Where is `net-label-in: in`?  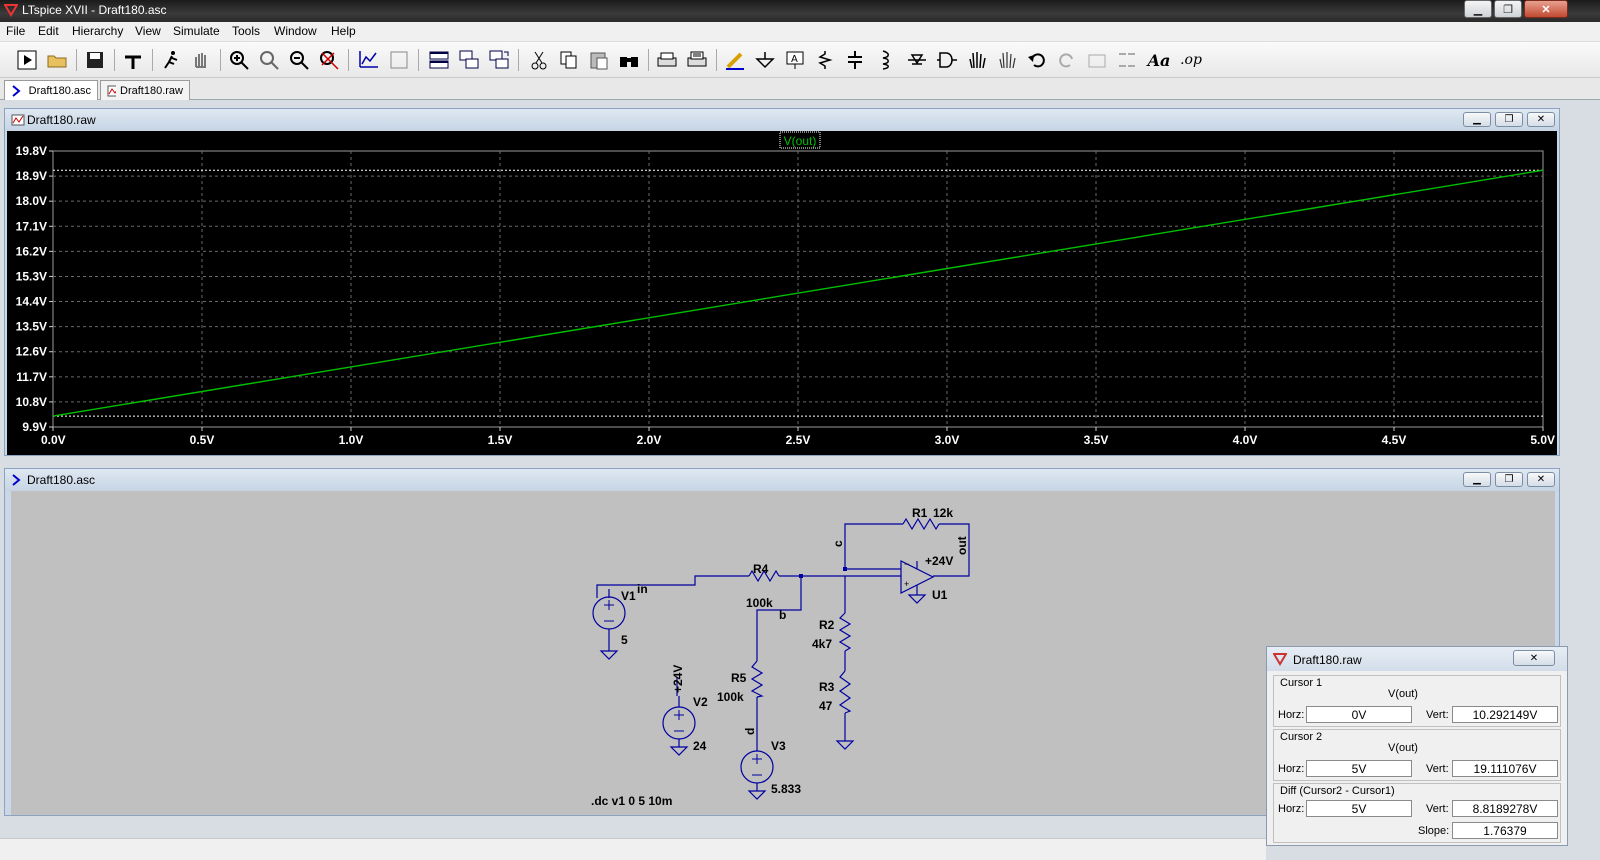 net-label-in: in is located at coordinates (642, 589).